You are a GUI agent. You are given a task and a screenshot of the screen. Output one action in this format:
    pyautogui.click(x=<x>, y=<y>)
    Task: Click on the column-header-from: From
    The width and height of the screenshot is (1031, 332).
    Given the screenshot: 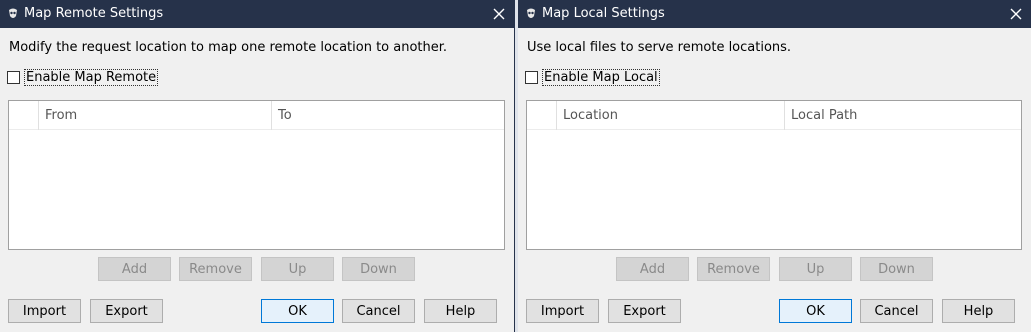 What is the action you would take?
    pyautogui.click(x=154, y=115)
    